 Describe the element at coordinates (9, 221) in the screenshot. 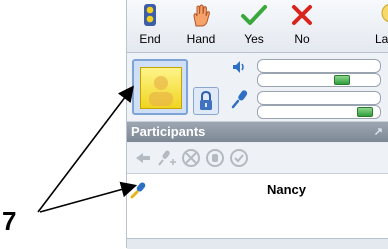

I see `annotation-number: 7` at that location.